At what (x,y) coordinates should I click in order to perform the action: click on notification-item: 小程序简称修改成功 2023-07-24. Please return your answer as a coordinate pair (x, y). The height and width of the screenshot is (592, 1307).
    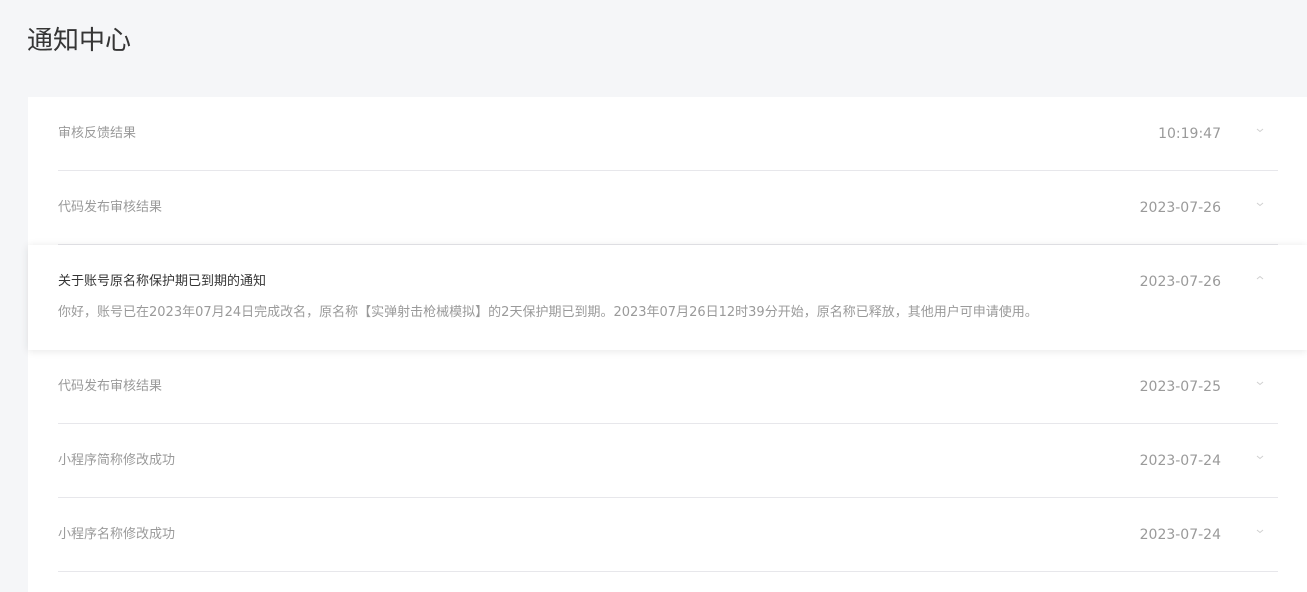
    Looking at the image, I should click on (668, 461).